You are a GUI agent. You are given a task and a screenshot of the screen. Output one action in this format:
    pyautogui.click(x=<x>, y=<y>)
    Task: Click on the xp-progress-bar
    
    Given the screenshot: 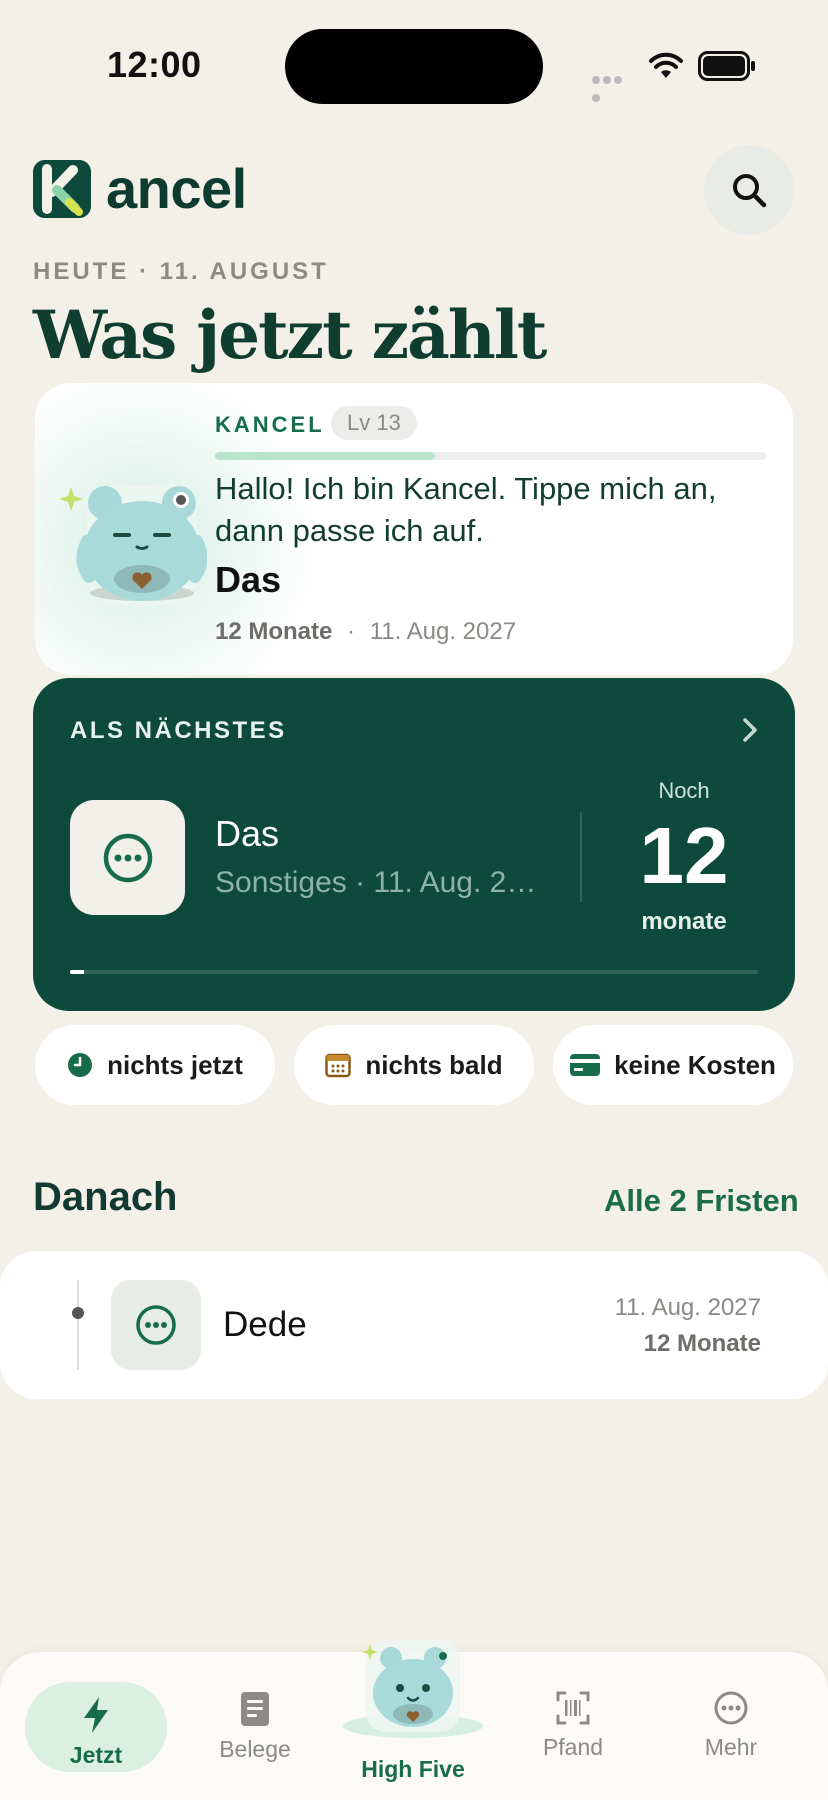 What is the action you would take?
    pyautogui.click(x=490, y=456)
    